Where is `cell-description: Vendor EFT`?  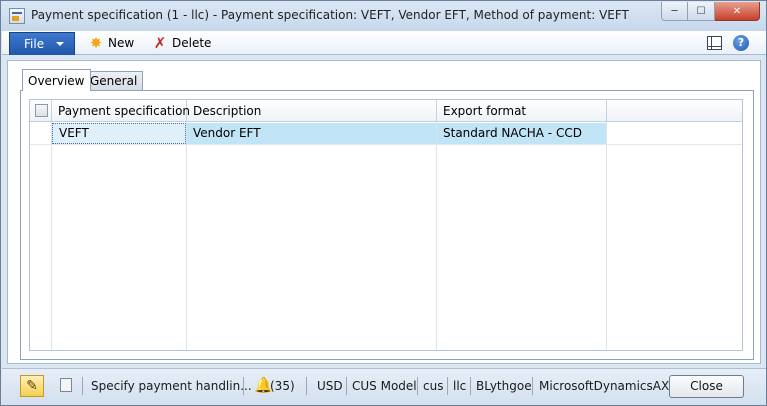
cell-description: Vendor EFT is located at coordinates (311, 133).